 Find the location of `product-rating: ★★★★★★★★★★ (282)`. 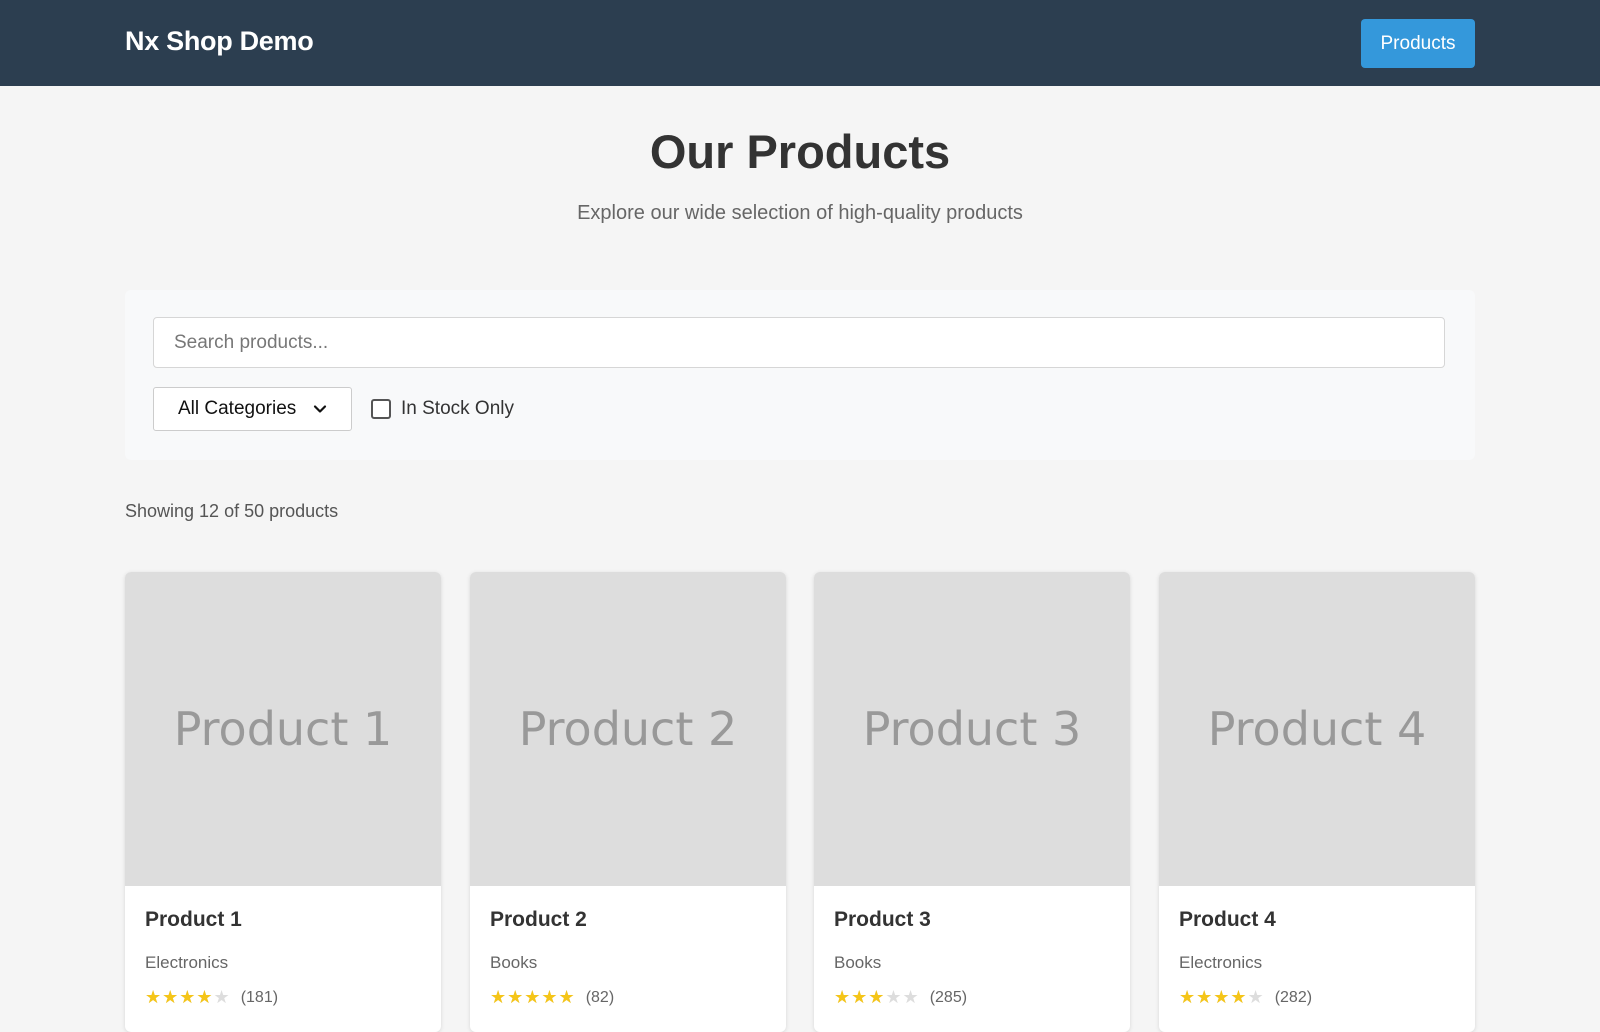

product-rating: ★★★★★★★★★★ (282) is located at coordinates (1245, 997).